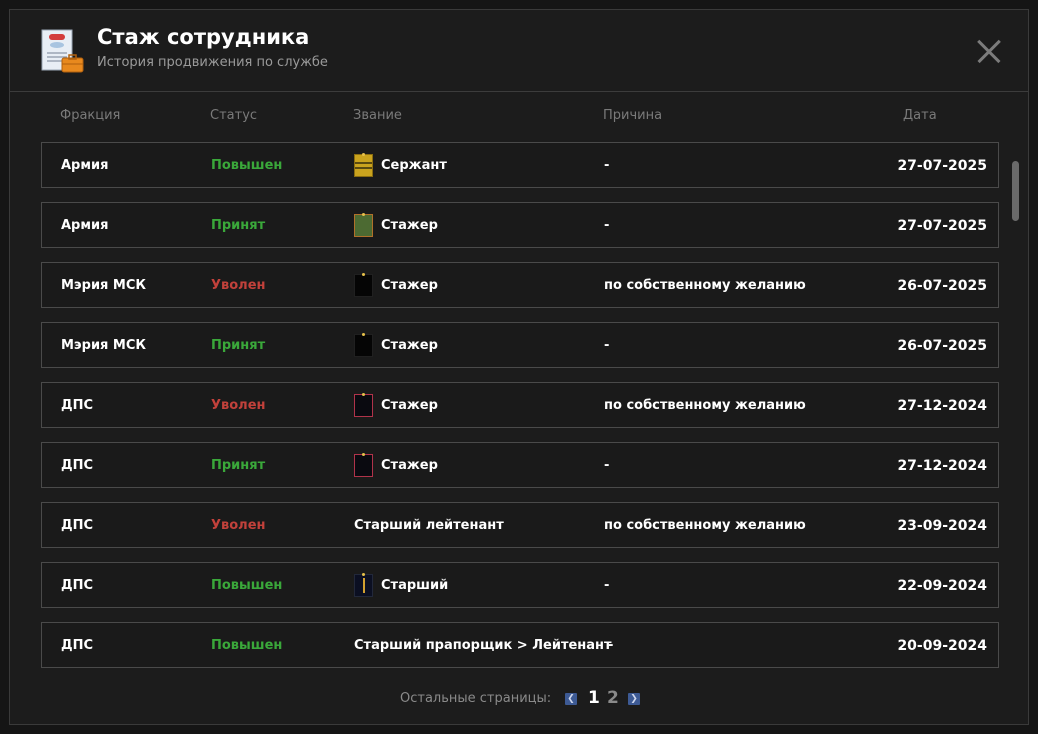  Describe the element at coordinates (520, 345) in the screenshot. I see `table-row: Мэрия МСК Принят Стажер - 26-07-2025` at that location.